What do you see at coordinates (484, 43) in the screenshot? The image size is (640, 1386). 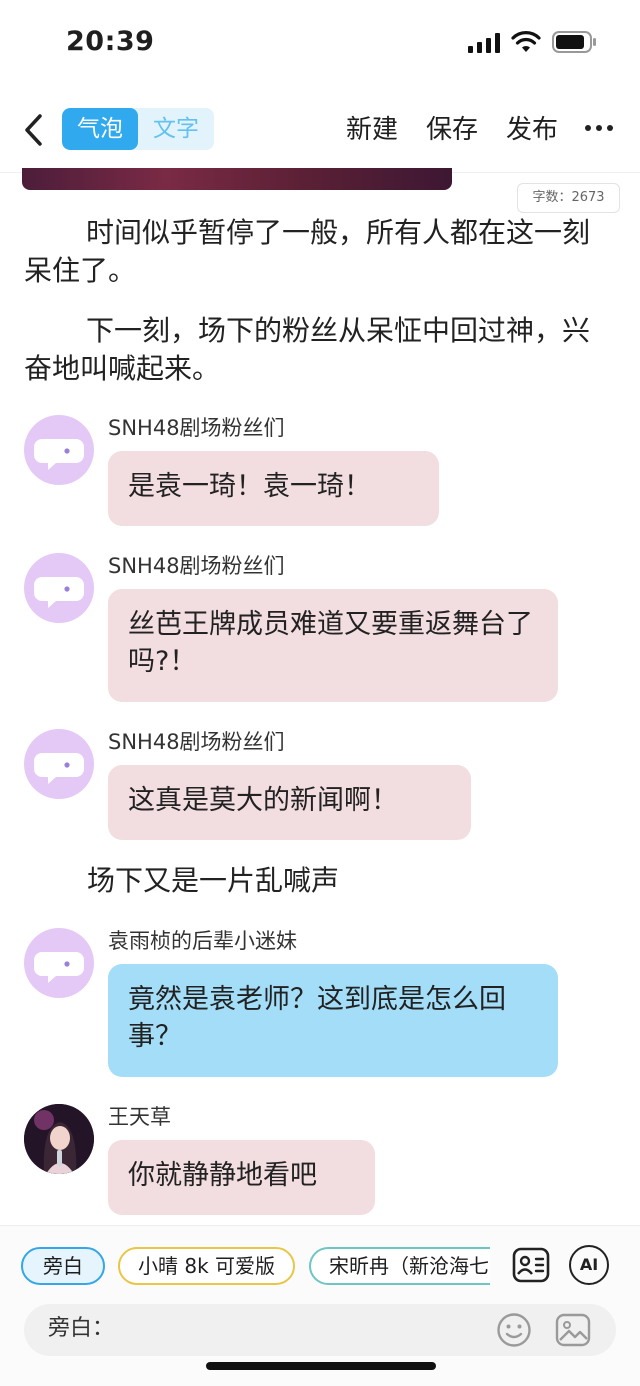 I see `signal-icon` at bounding box center [484, 43].